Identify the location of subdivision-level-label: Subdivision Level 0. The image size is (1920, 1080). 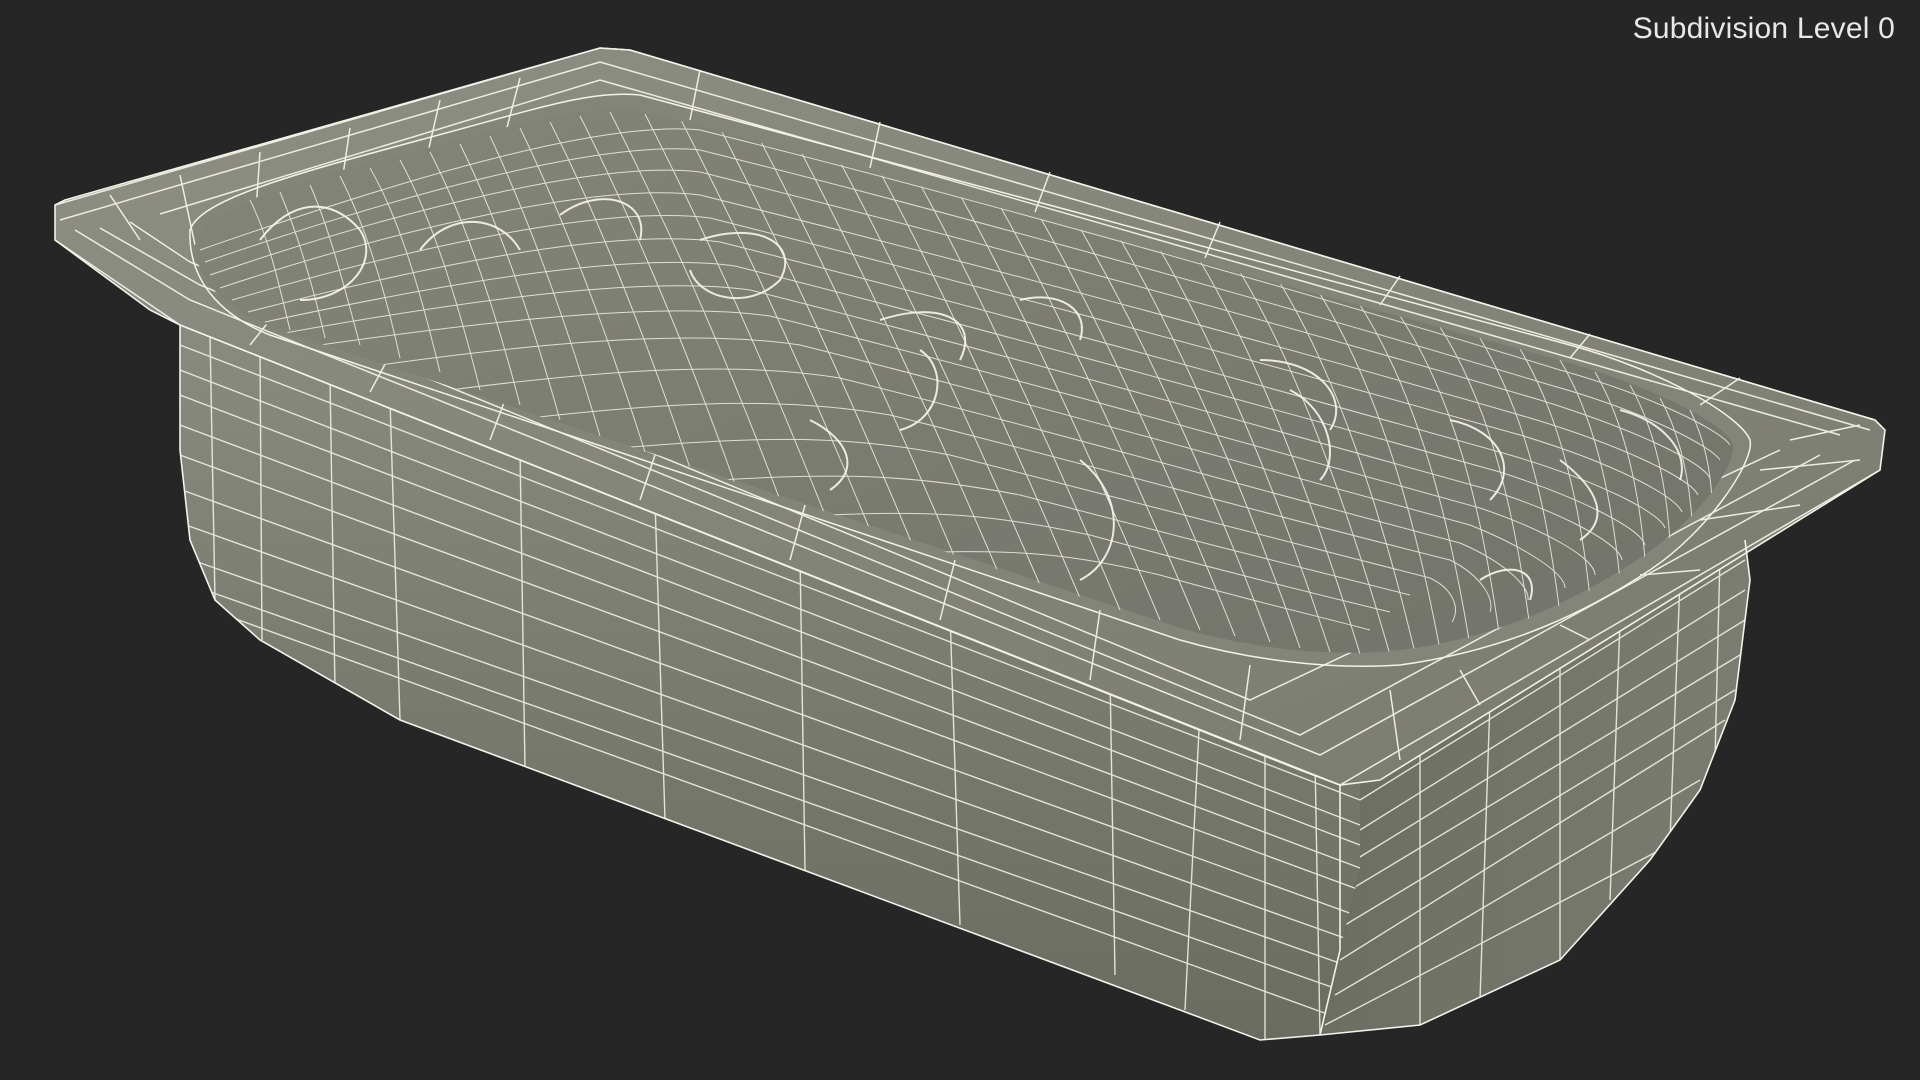
(1763, 28).